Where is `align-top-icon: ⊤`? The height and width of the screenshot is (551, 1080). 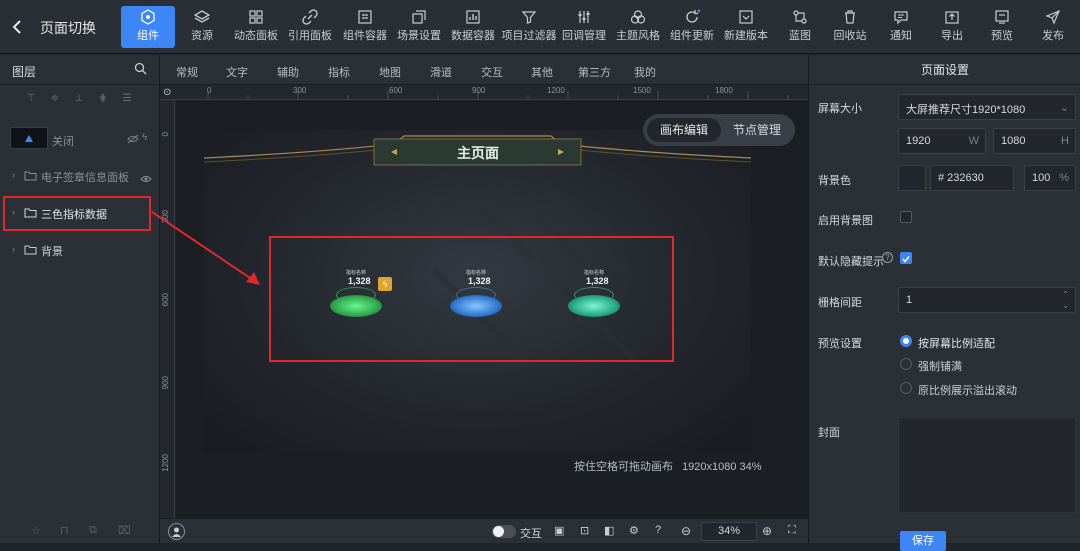
align-top-icon: ⊤ is located at coordinates (31, 99).